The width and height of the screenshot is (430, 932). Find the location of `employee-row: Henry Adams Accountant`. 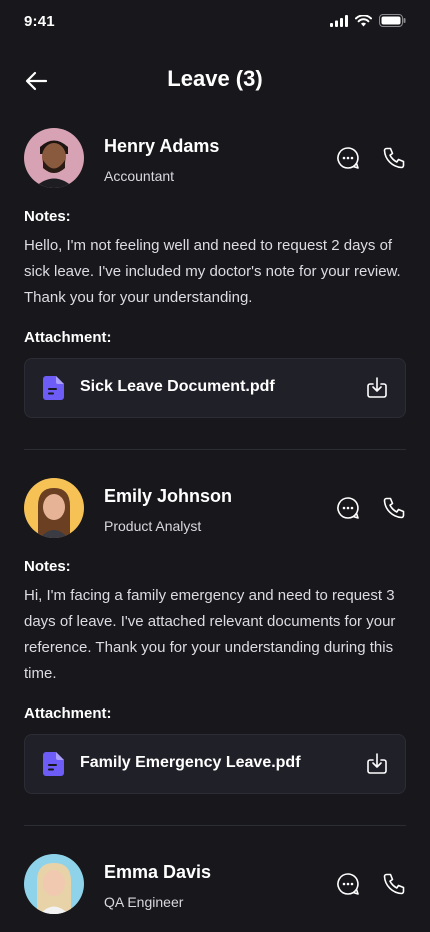

employee-row: Henry Adams Accountant is located at coordinates (215, 160).